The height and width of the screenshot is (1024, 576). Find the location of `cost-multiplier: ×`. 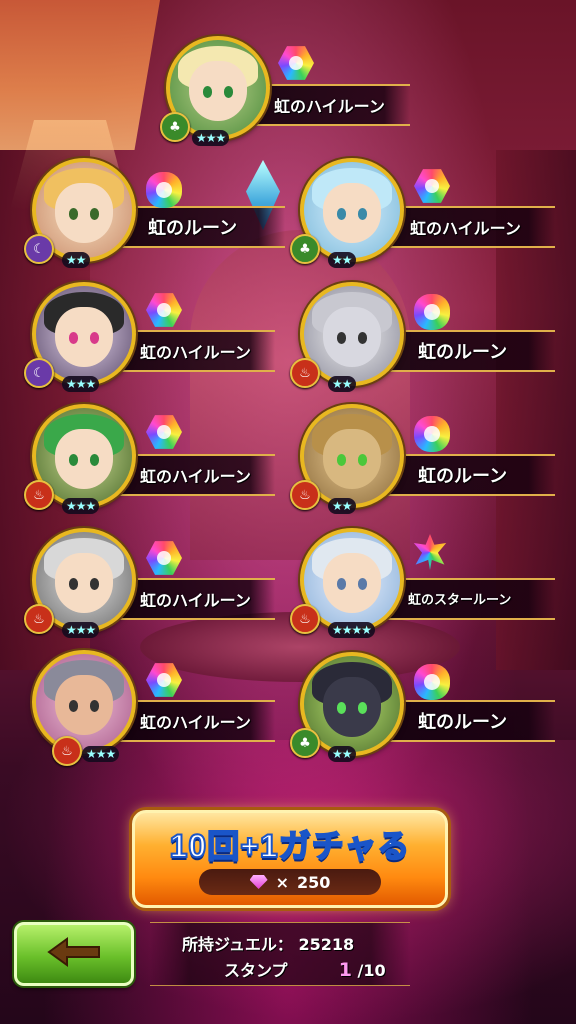

cost-multiplier: × is located at coordinates (282, 882).